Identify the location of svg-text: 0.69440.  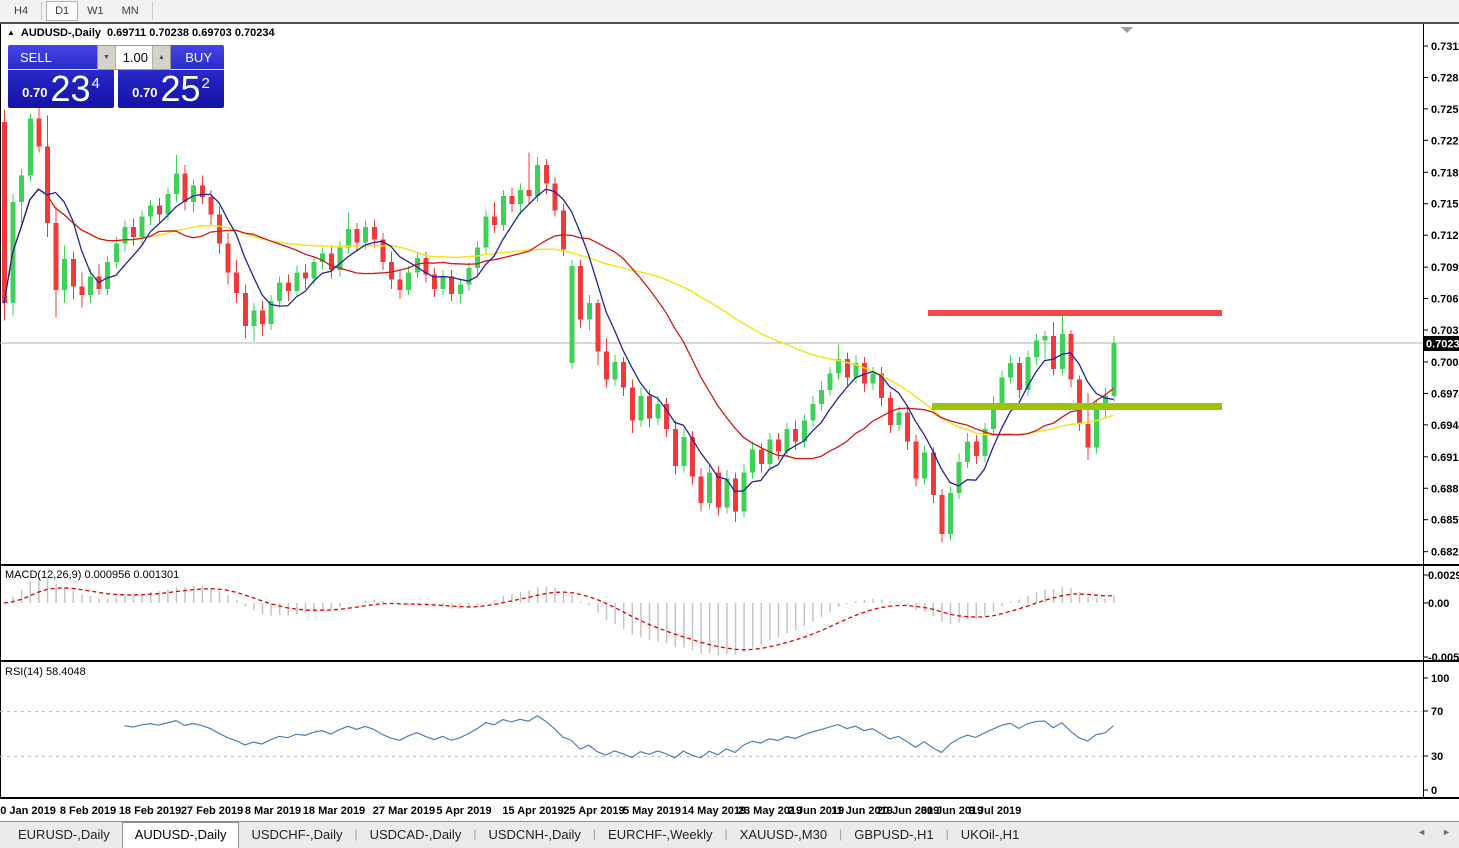
(1445, 426).